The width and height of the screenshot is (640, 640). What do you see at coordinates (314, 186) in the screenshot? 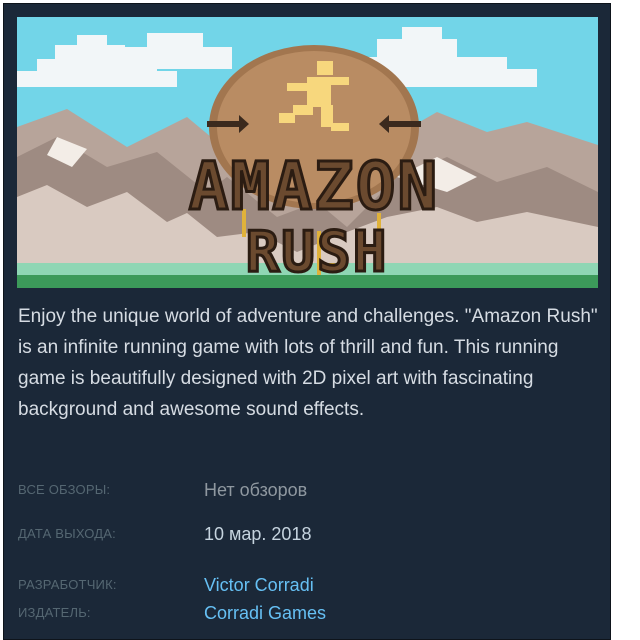
I see `game-logo-title: AMAZON` at bounding box center [314, 186].